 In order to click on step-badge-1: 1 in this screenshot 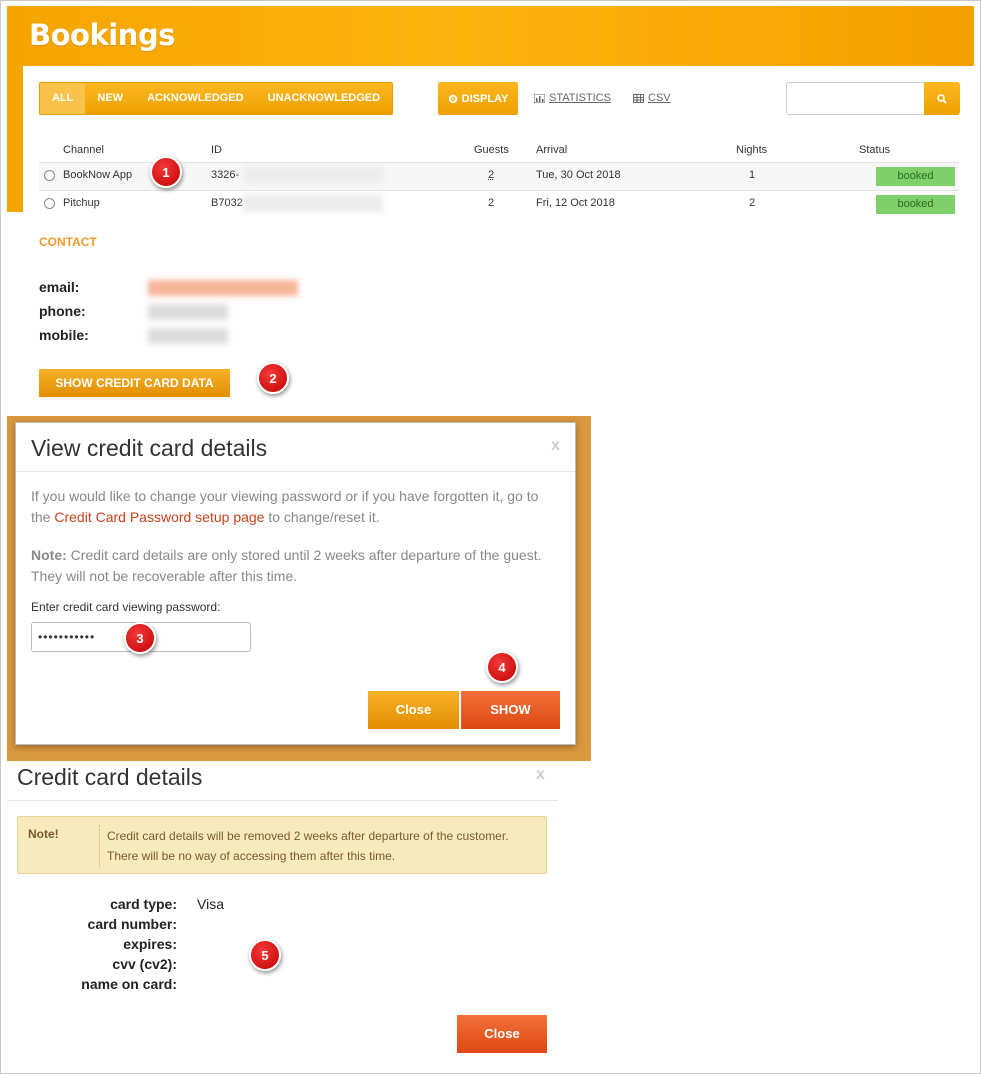, I will do `click(166, 172)`.